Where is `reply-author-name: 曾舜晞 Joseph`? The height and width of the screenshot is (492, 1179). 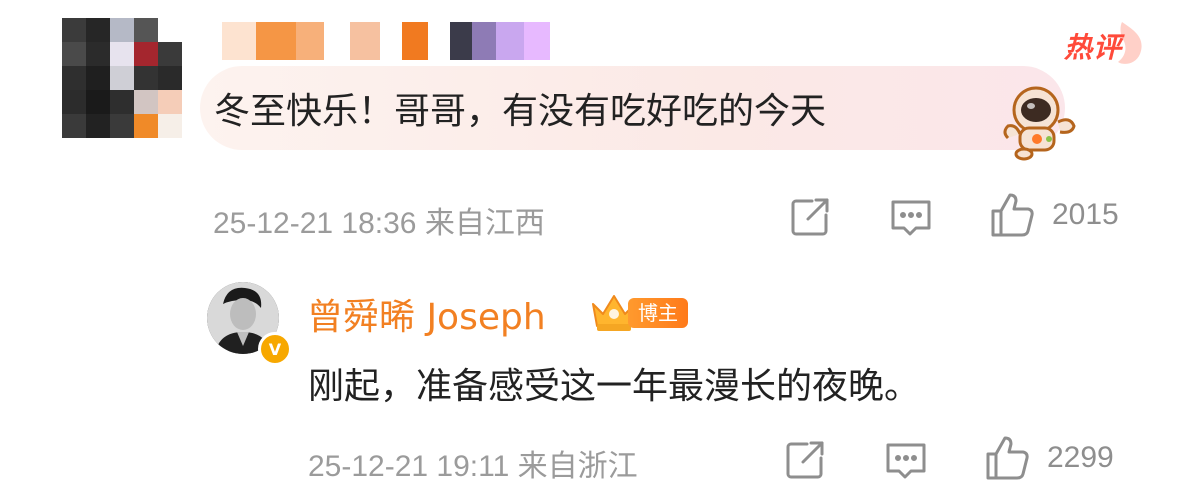 reply-author-name: 曾舜晞 Joseph is located at coordinates (426, 314).